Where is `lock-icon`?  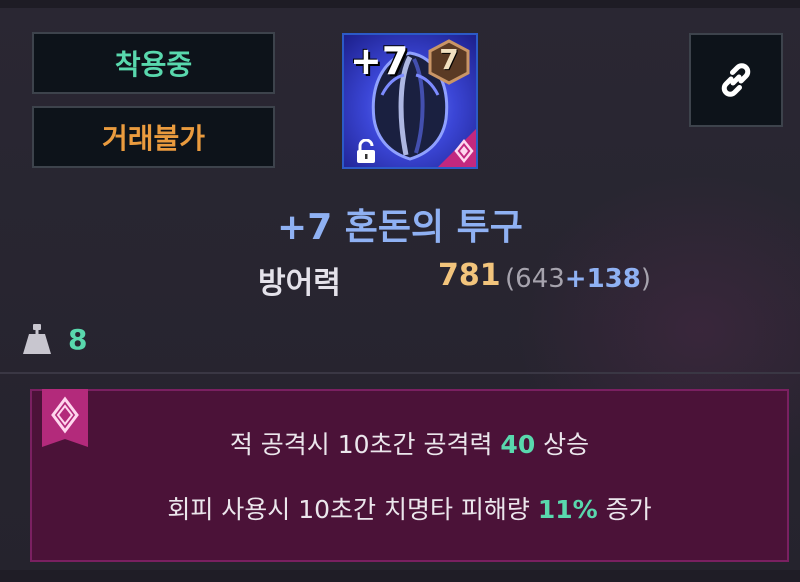 lock-icon is located at coordinates (366, 151).